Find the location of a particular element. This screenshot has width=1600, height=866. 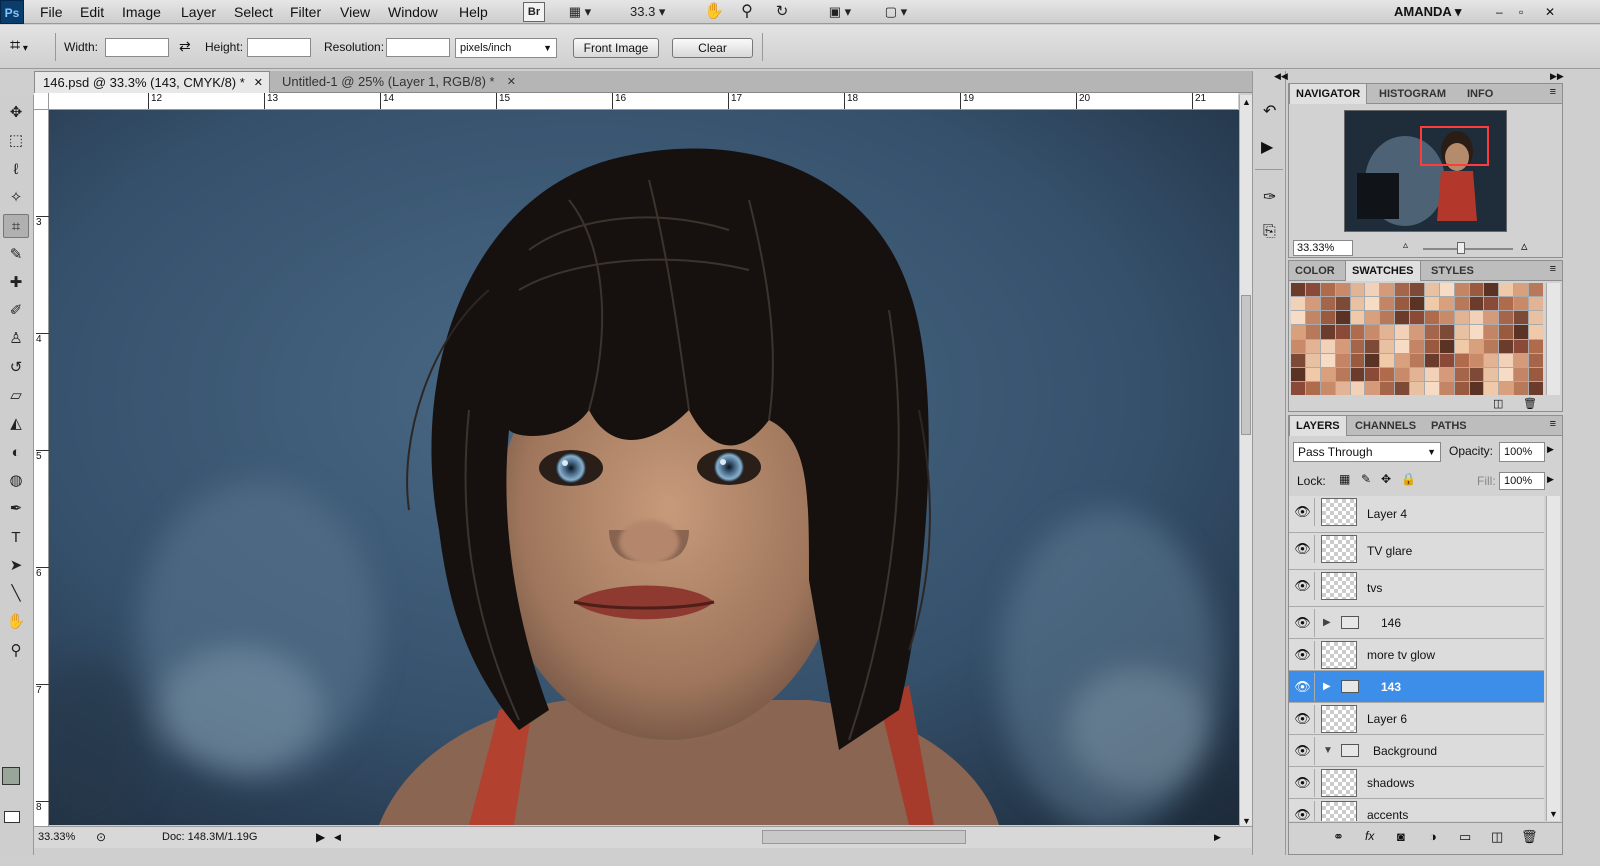

tab-color: COLOR is located at coordinates (1315, 271).